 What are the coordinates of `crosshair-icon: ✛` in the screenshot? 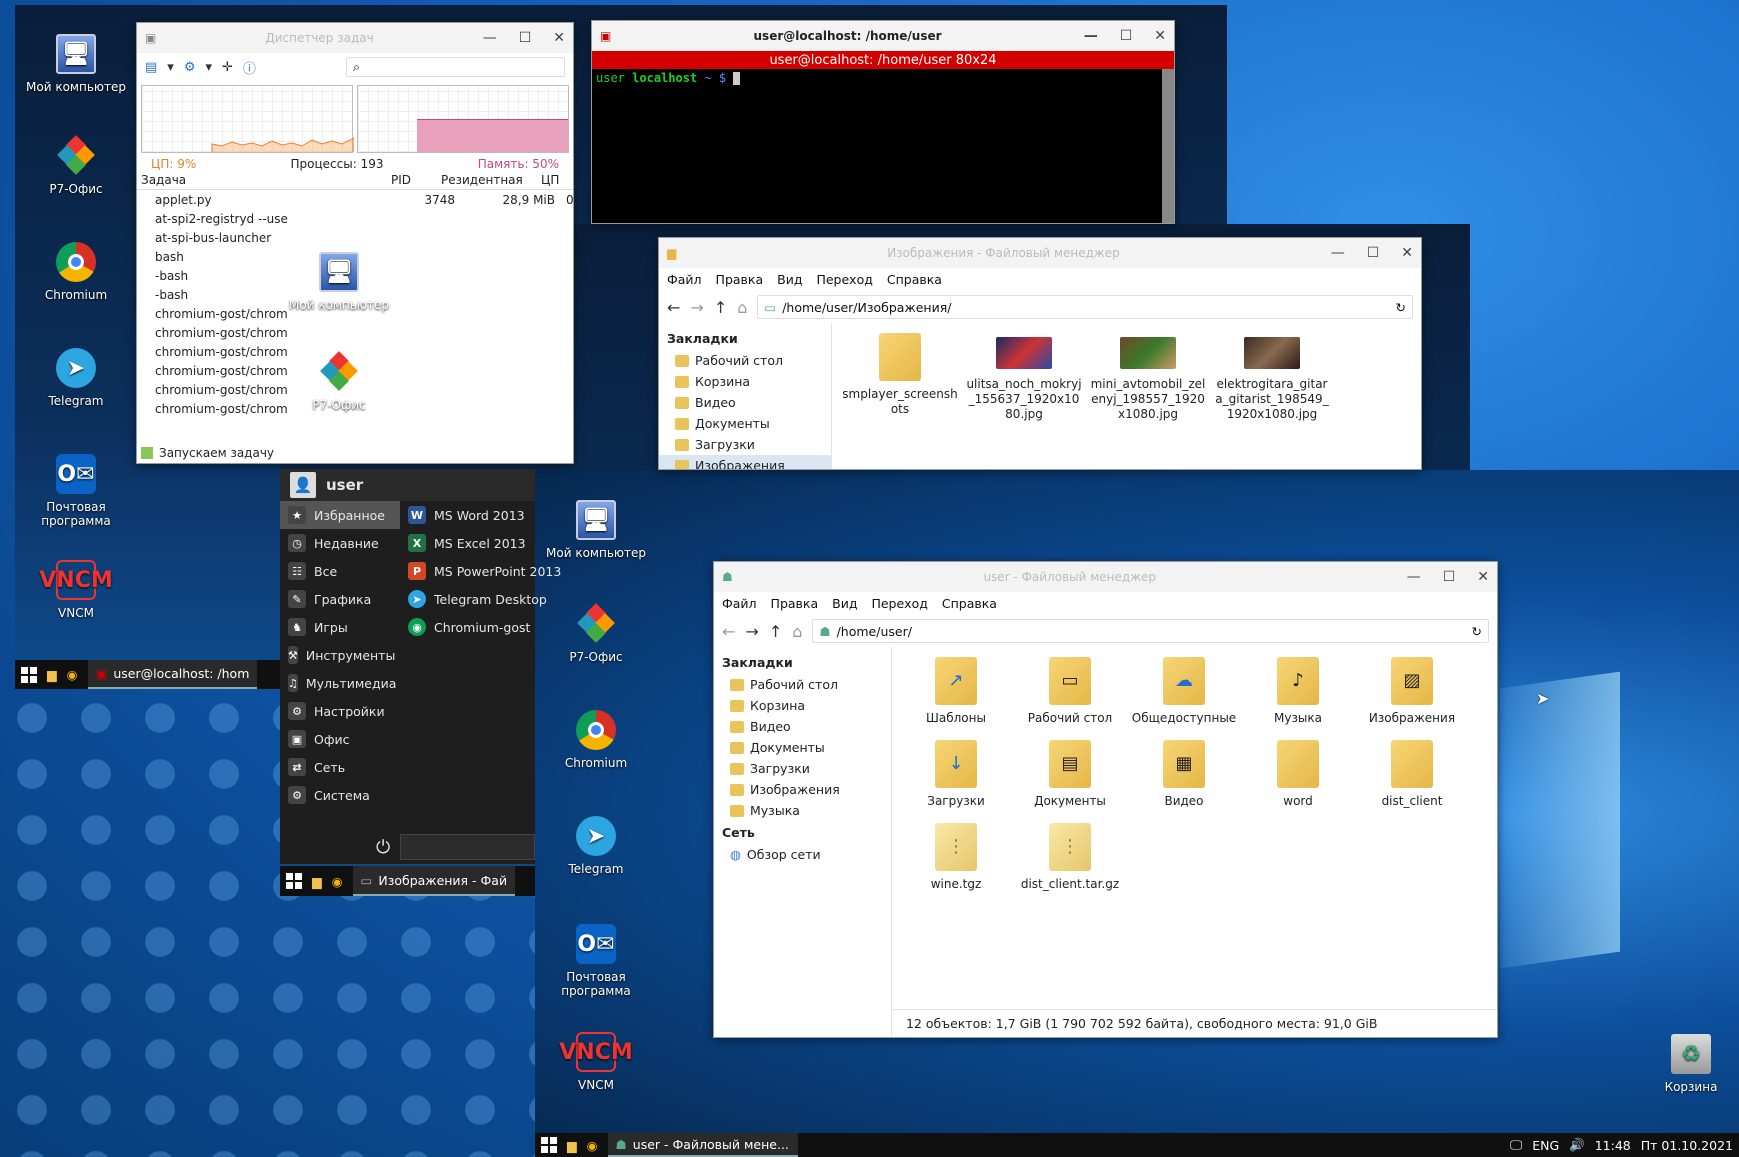 It's located at (227, 67).